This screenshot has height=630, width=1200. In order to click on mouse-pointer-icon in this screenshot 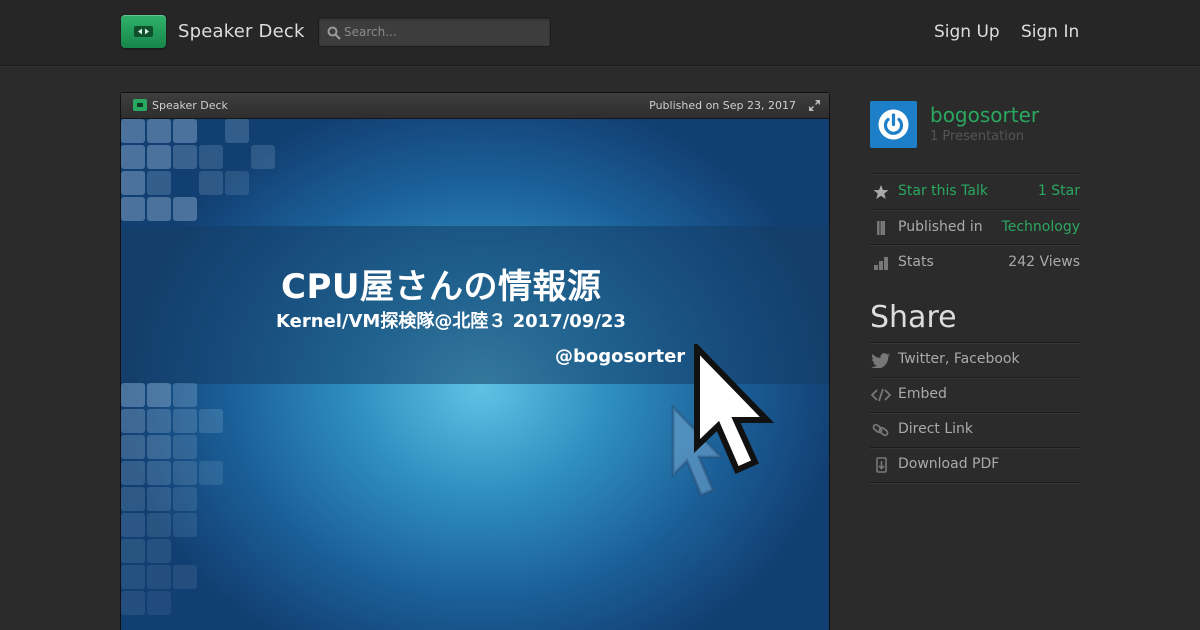, I will do `click(734, 409)`.